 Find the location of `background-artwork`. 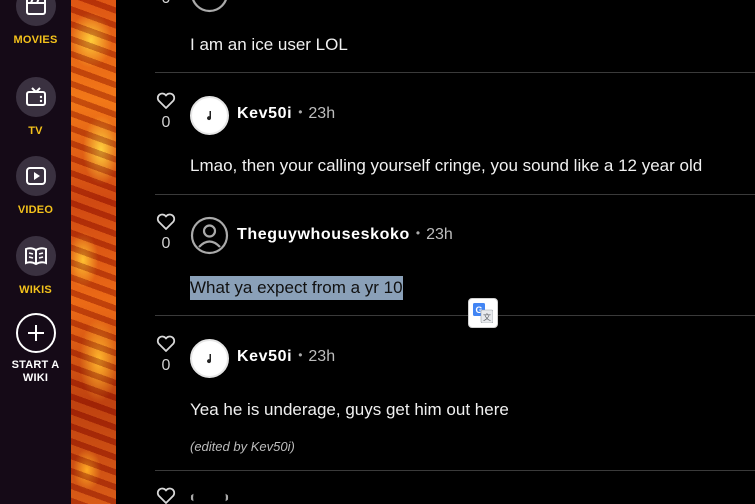

background-artwork is located at coordinates (93, 252).